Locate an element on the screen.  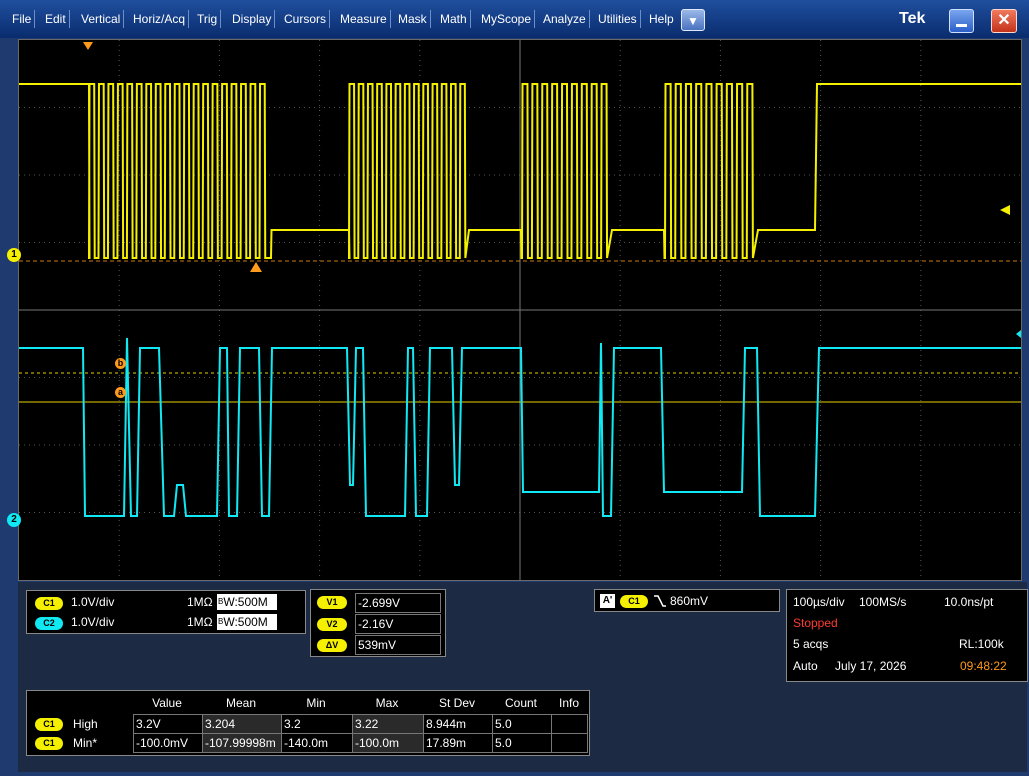
v2-value: -2.16V is located at coordinates (398, 624).